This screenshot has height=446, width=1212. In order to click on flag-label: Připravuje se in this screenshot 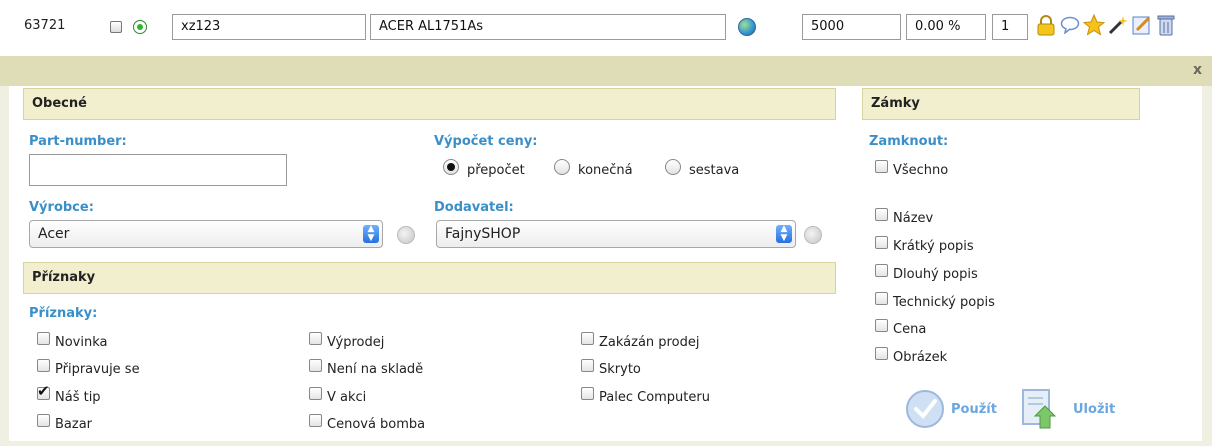, I will do `click(97, 369)`.